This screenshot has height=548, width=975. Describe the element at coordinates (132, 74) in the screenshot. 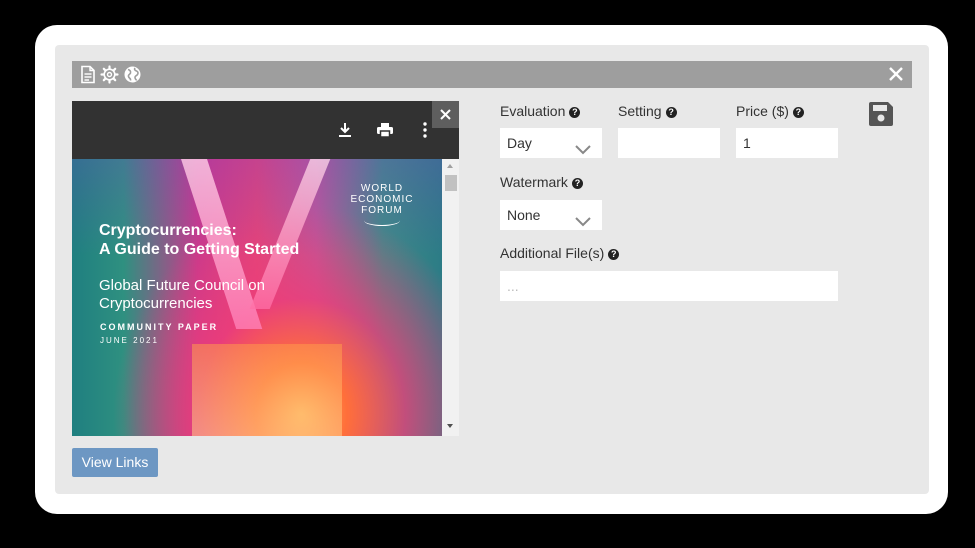

I see `globe-icon` at that location.